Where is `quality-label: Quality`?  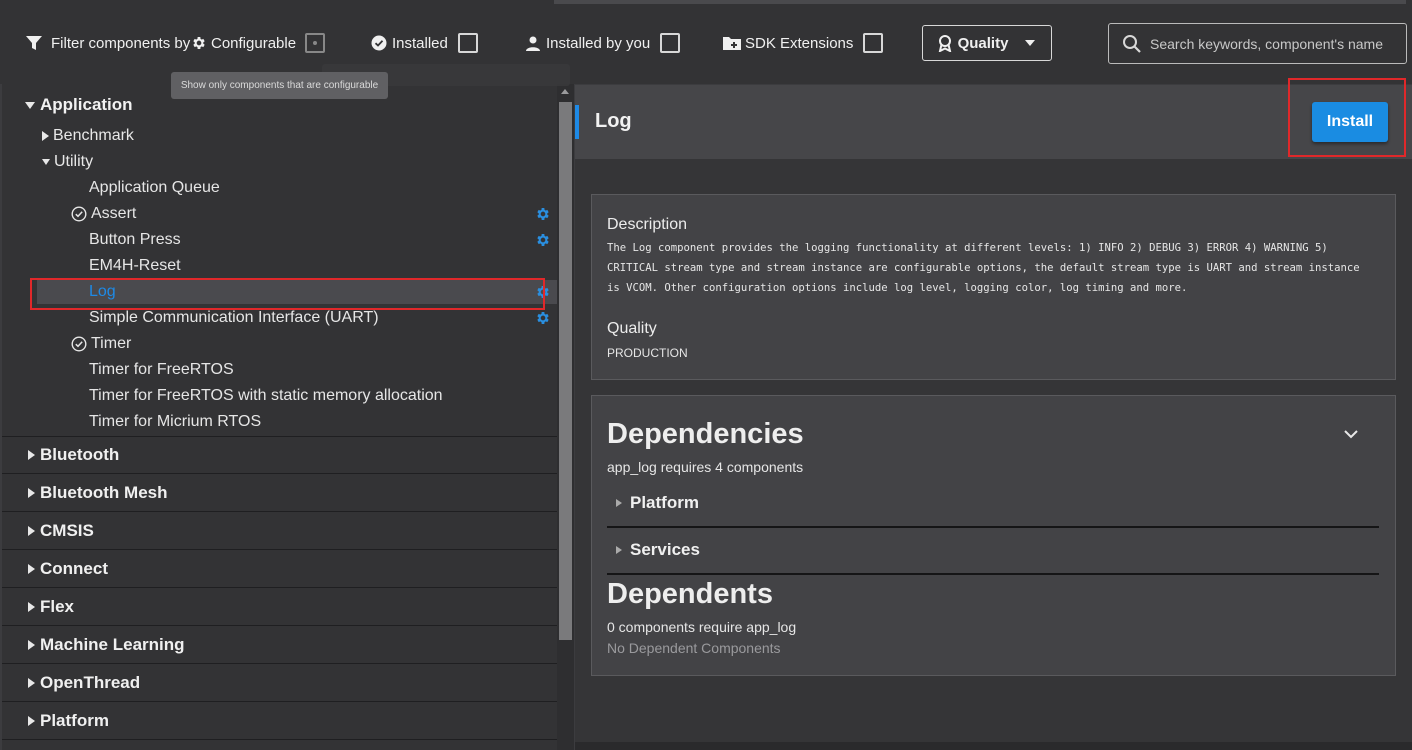 quality-label: Quality is located at coordinates (983, 43).